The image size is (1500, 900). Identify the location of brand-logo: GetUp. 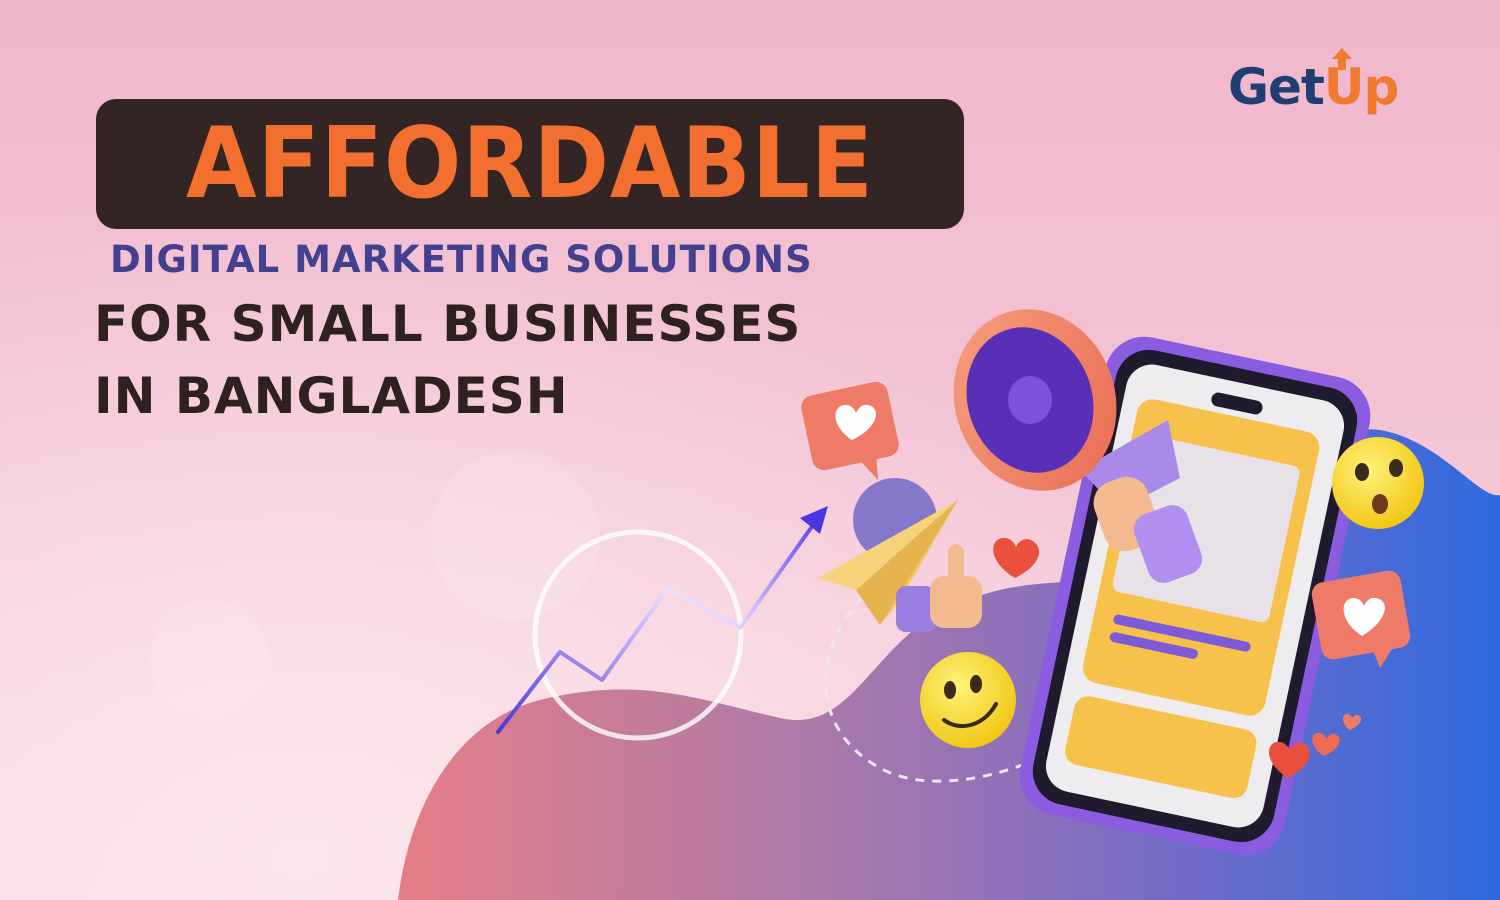
(1313, 88).